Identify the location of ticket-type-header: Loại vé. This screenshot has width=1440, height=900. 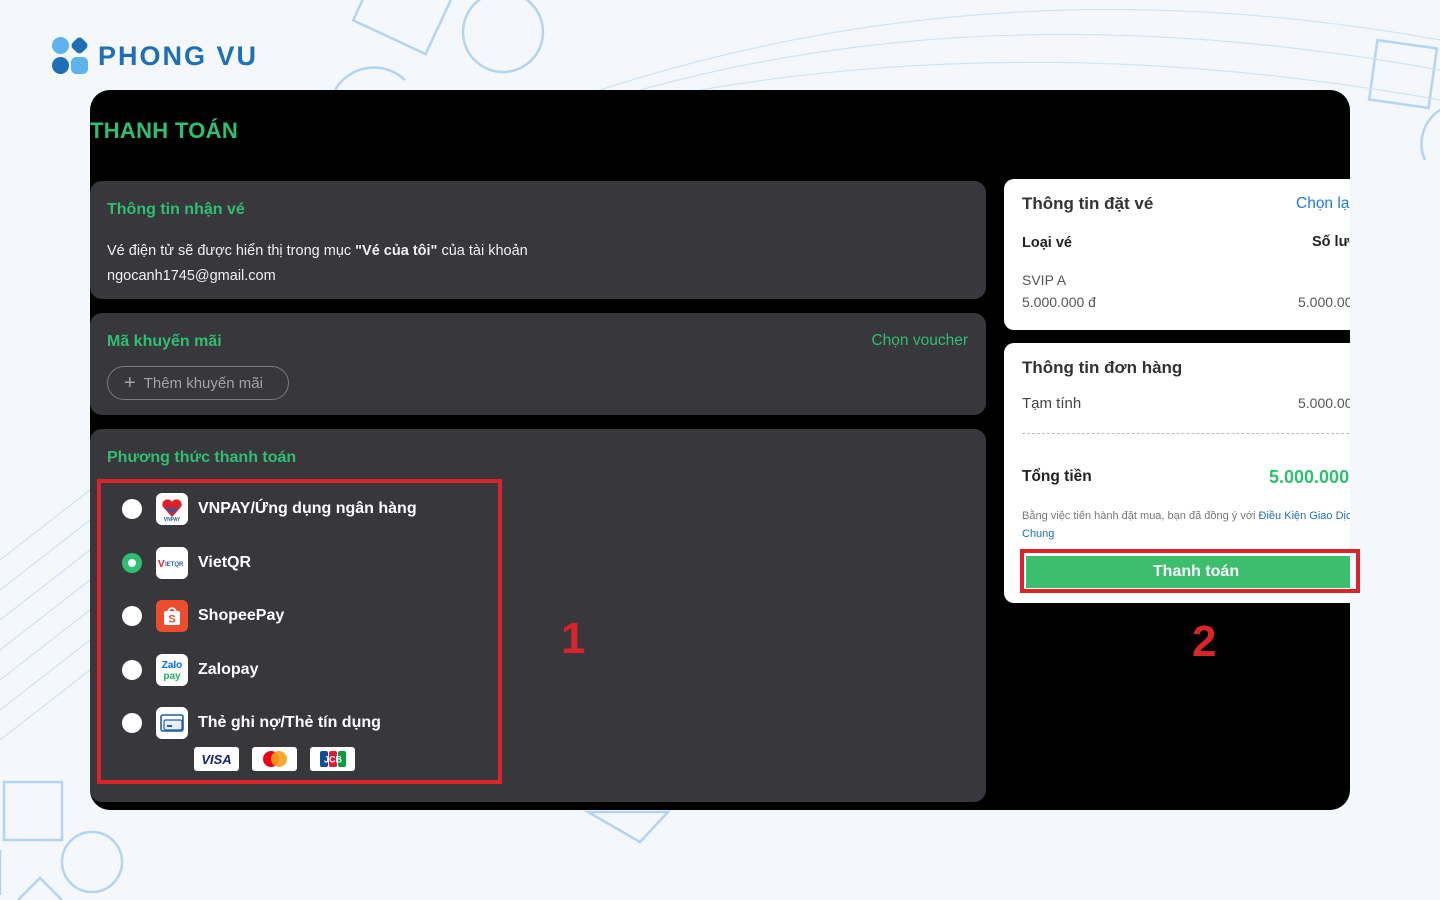
(1047, 243).